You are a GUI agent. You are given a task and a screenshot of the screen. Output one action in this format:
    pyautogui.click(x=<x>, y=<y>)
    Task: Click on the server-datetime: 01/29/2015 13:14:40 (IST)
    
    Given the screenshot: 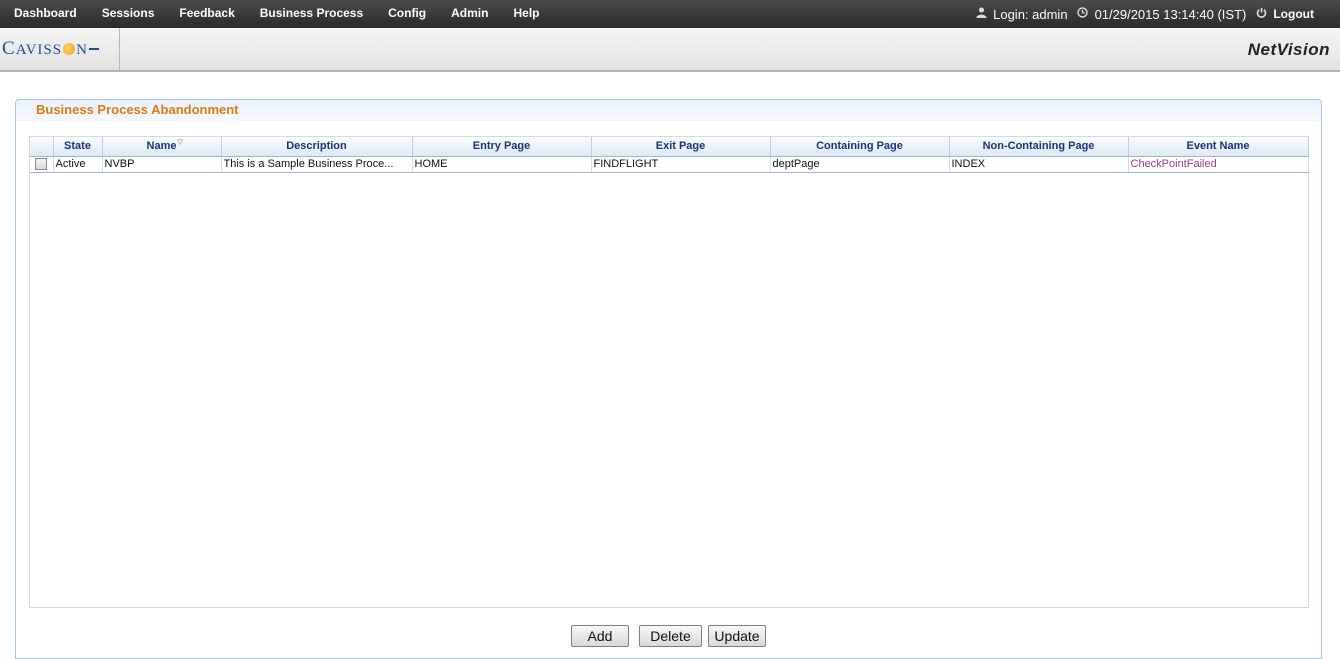 What is the action you would take?
    pyautogui.click(x=1170, y=14)
    